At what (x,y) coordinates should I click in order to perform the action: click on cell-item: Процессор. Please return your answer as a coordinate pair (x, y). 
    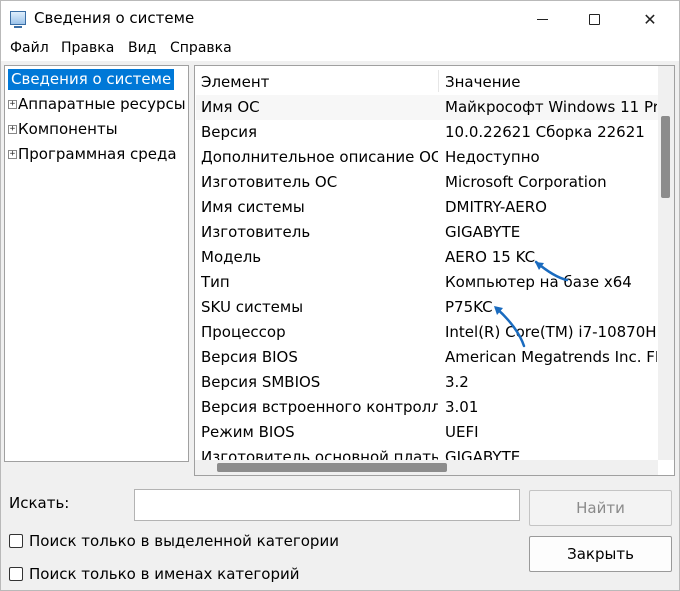
    Looking at the image, I should click on (243, 332).